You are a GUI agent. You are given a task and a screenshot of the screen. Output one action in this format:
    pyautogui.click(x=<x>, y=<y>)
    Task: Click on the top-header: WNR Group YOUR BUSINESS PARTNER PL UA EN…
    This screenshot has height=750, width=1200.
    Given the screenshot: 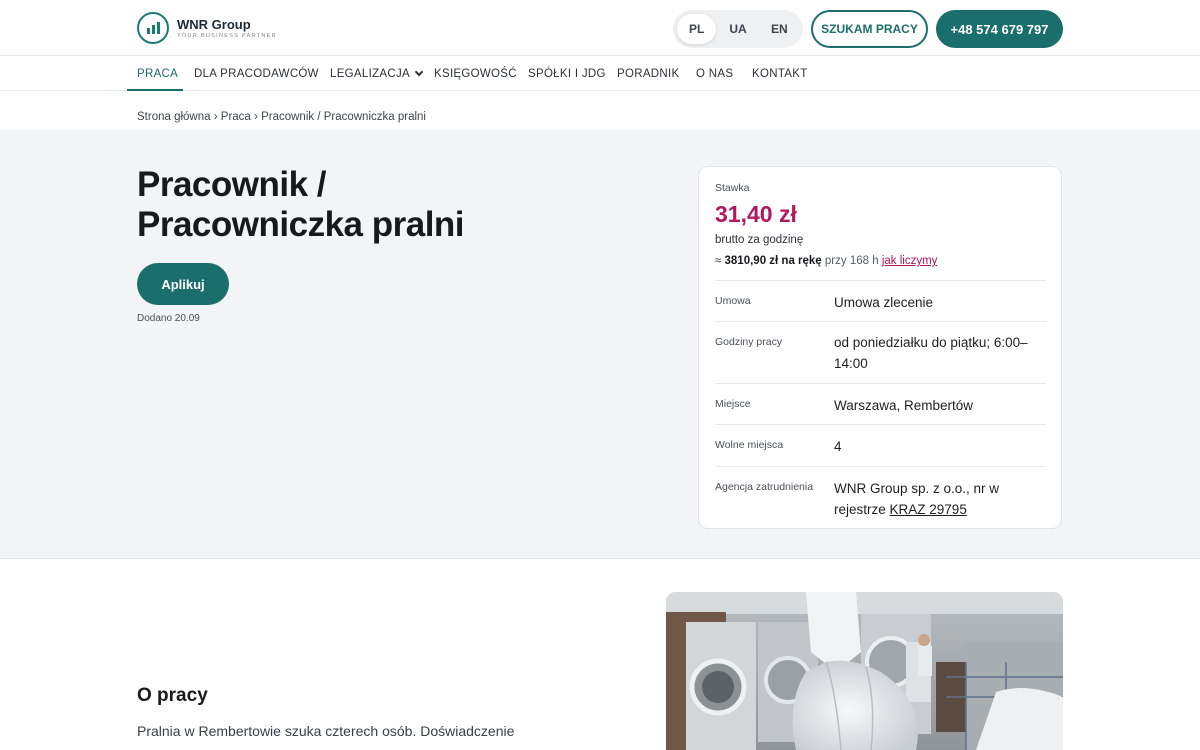 What is the action you would take?
    pyautogui.click(x=600, y=28)
    